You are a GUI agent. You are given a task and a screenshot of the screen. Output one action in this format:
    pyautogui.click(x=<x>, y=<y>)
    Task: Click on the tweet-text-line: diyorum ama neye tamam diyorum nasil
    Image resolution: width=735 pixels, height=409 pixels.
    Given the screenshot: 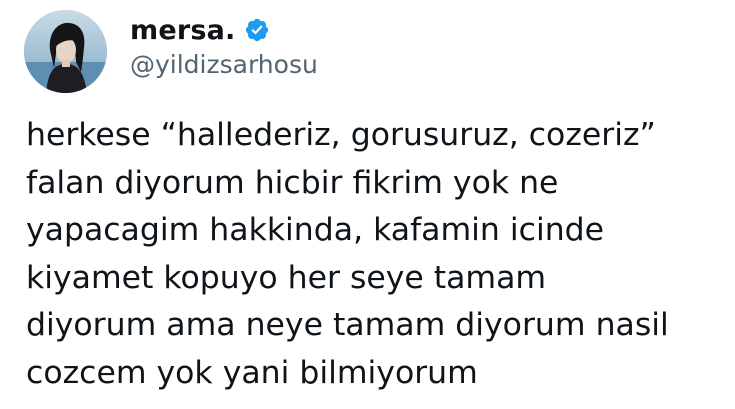 What is the action you would take?
    pyautogui.click(x=347, y=325)
    